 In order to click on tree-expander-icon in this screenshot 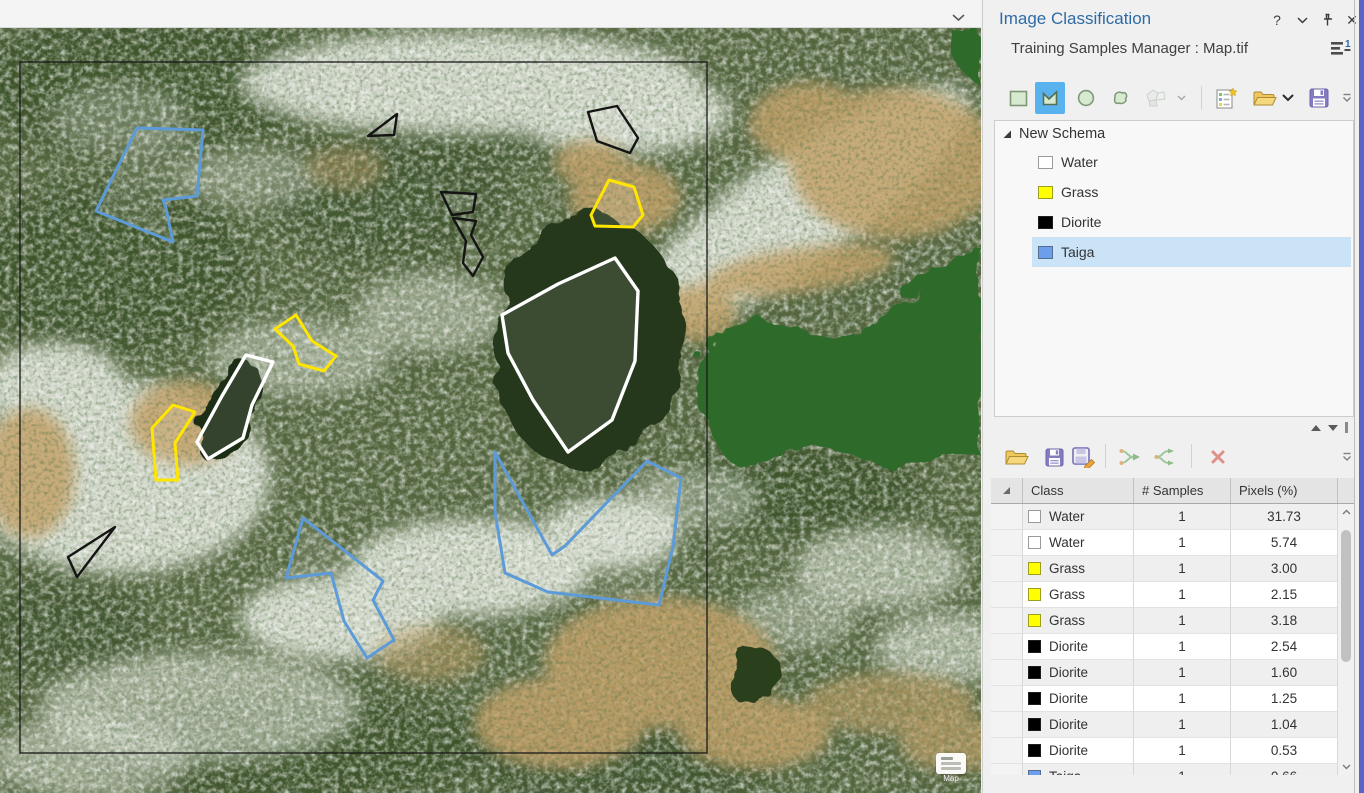, I will do `click(1007, 134)`.